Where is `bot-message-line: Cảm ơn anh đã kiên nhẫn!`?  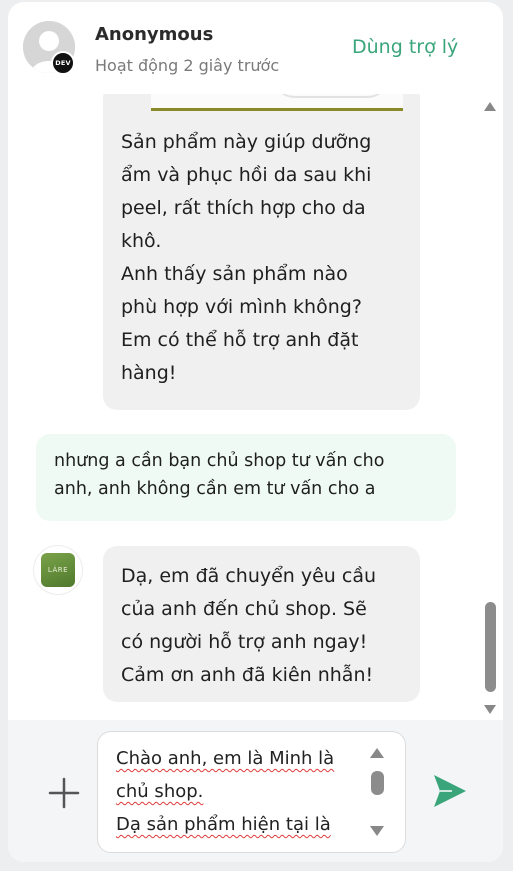 bot-message-line: Cảm ơn anh đã kiên nhẫn! is located at coordinates (247, 675).